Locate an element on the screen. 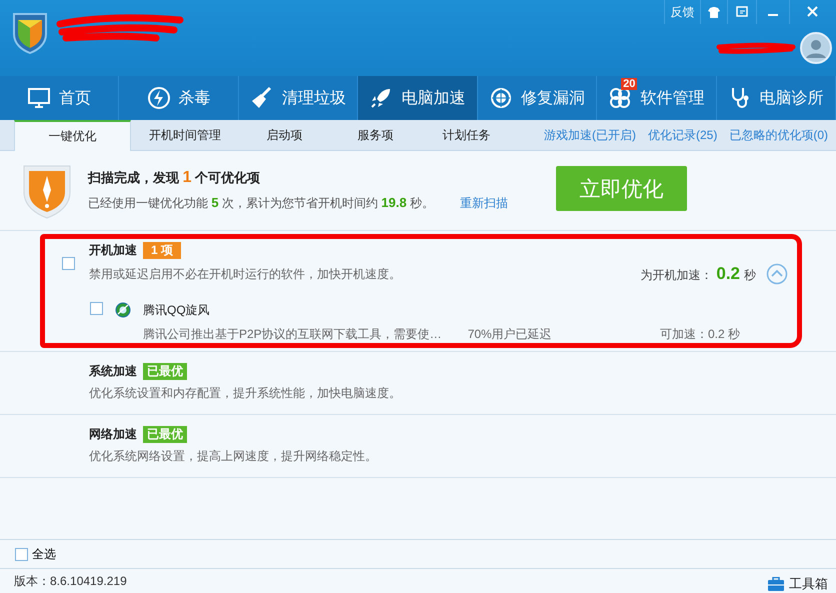 This screenshot has width=836, height=593. toolbox-icon is located at coordinates (776, 584).